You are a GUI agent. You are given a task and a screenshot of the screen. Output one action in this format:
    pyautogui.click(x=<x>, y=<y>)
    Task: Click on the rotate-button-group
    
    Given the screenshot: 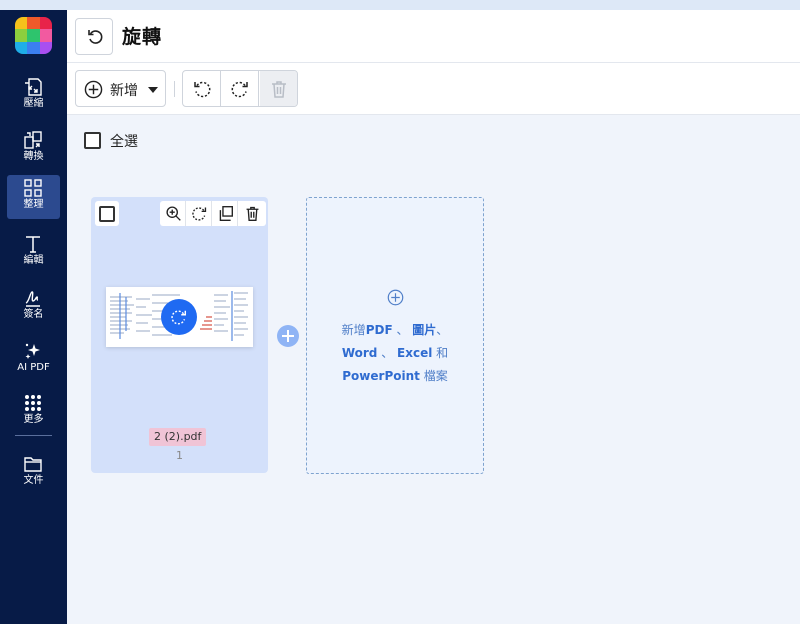 What is the action you would take?
    pyautogui.click(x=240, y=88)
    